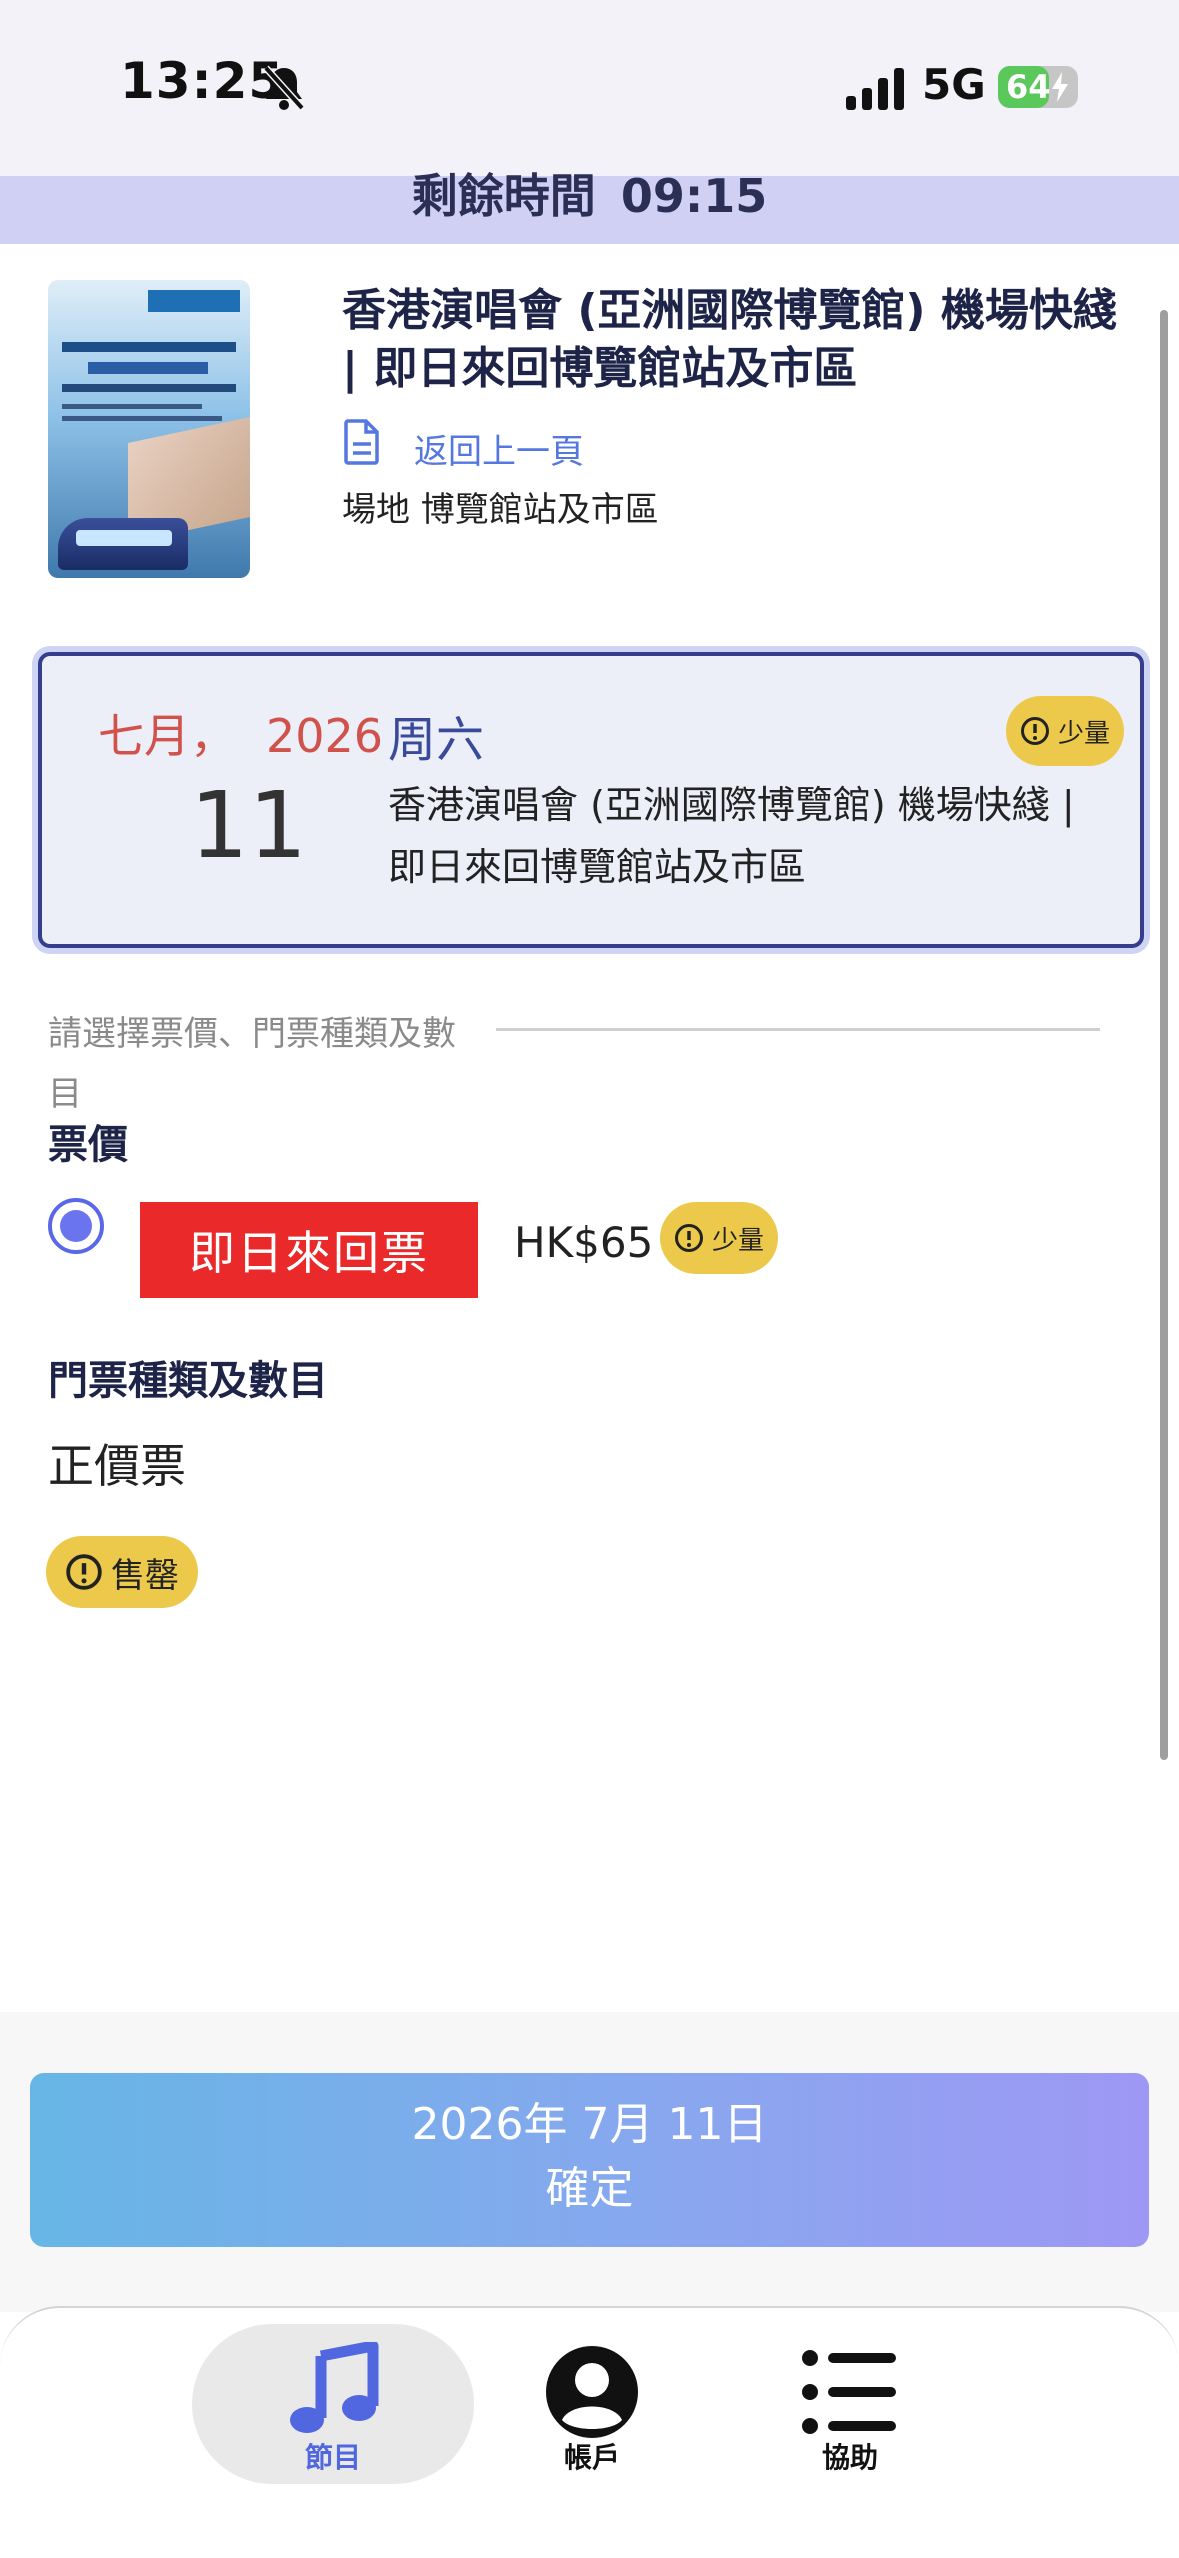  I want to click on radio-selected-dot, so click(76, 1226).